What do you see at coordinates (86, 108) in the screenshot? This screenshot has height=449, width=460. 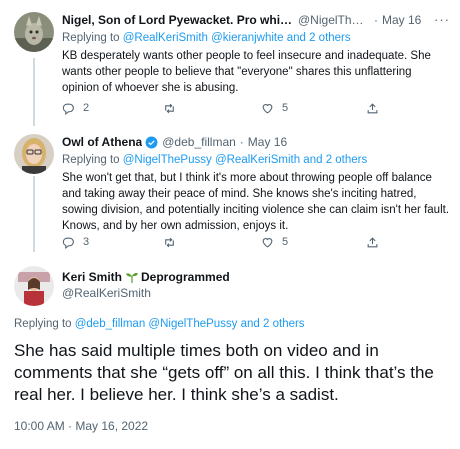 I see `reply-count: 2` at bounding box center [86, 108].